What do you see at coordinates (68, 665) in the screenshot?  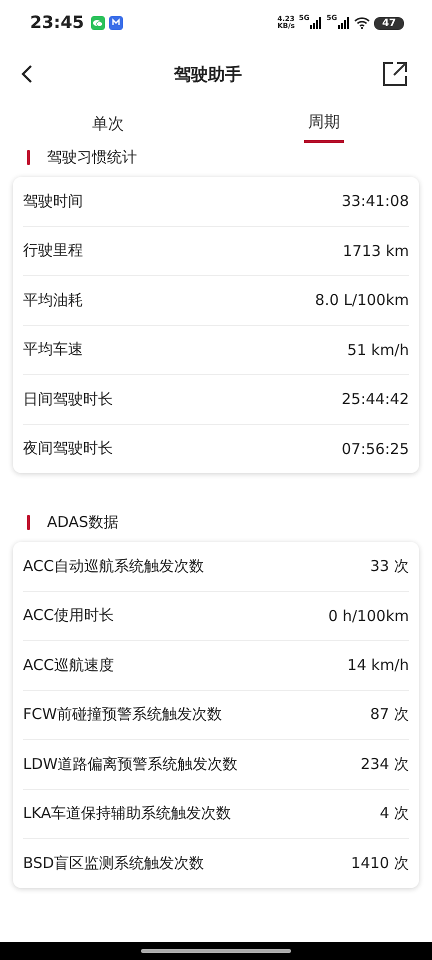 I see `stat-label: ACC巡航速度` at bounding box center [68, 665].